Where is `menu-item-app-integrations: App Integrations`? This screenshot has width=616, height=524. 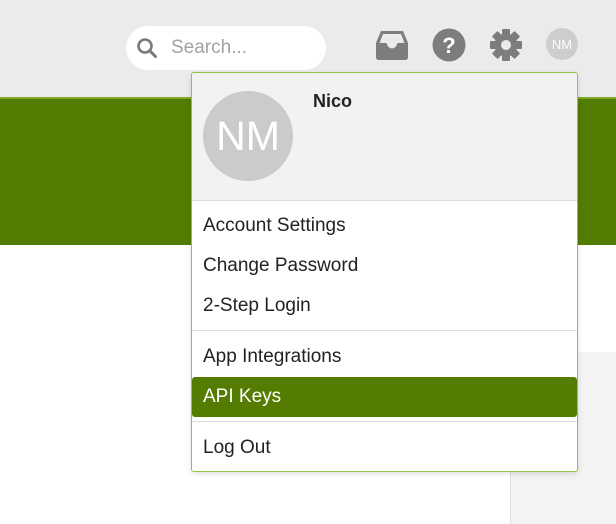 menu-item-app-integrations: App Integrations is located at coordinates (384, 357).